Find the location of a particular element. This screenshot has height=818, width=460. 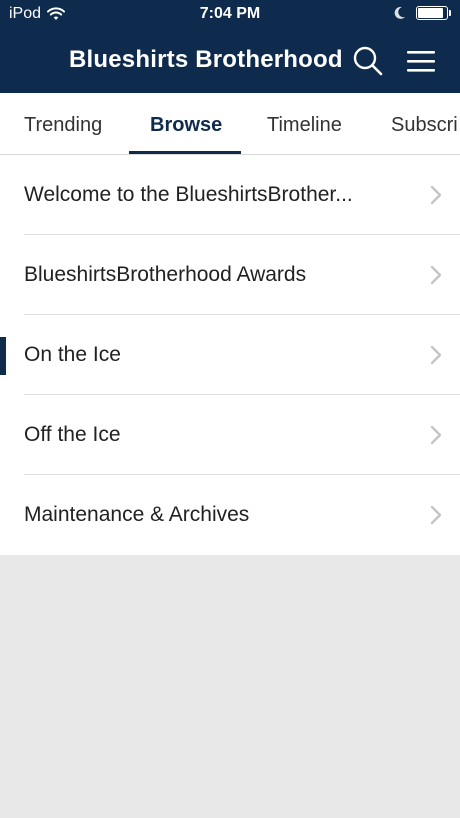

battery-icon is located at coordinates (433, 13).